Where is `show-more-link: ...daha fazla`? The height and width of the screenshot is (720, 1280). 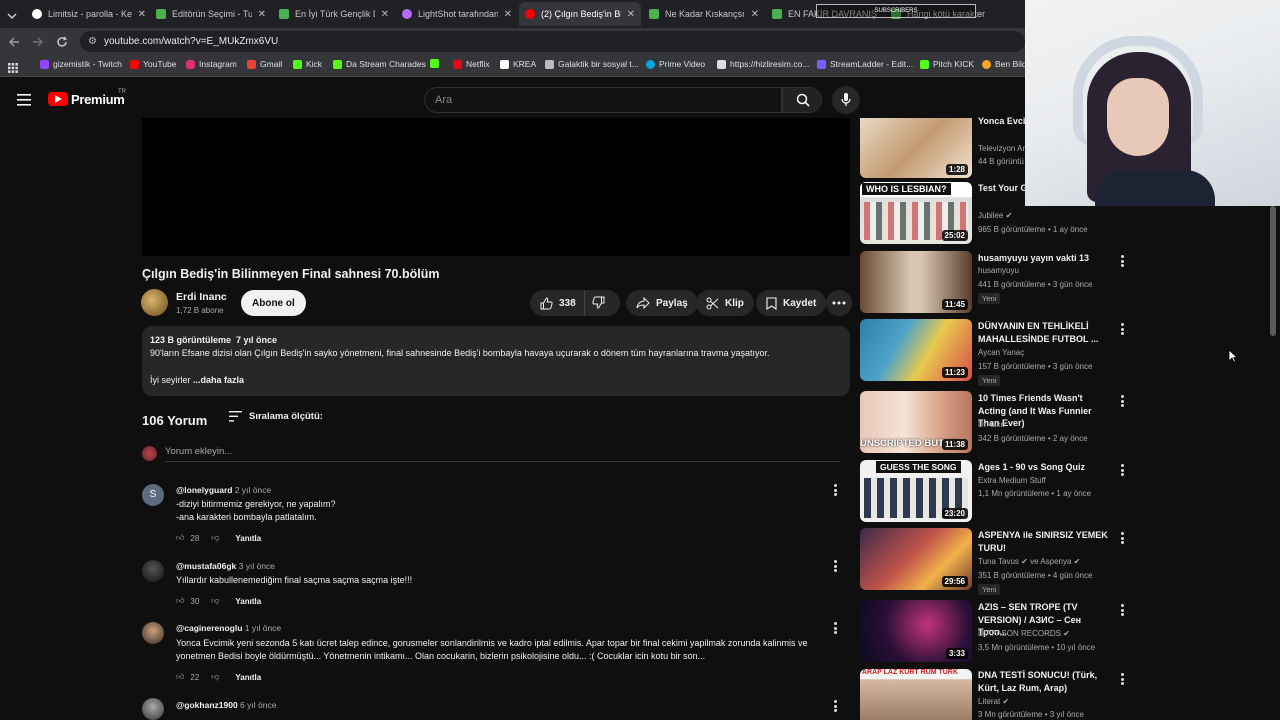
show-more-link: ...daha fazla is located at coordinates (218, 380).